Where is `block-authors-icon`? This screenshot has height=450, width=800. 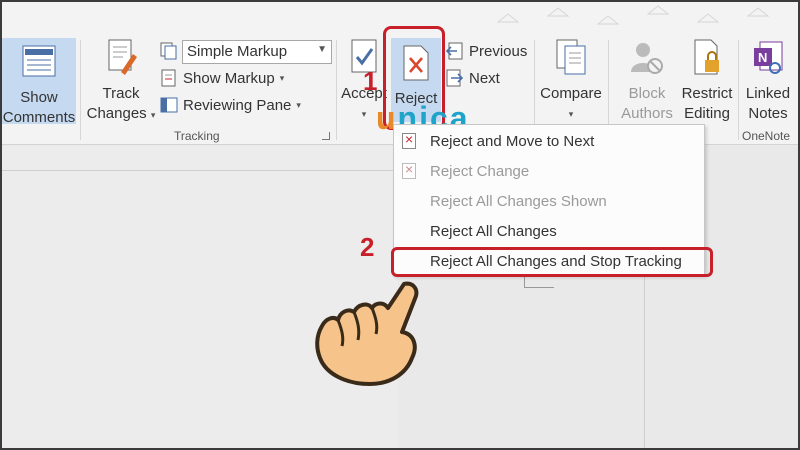
block-authors-icon is located at coordinates (647, 58).